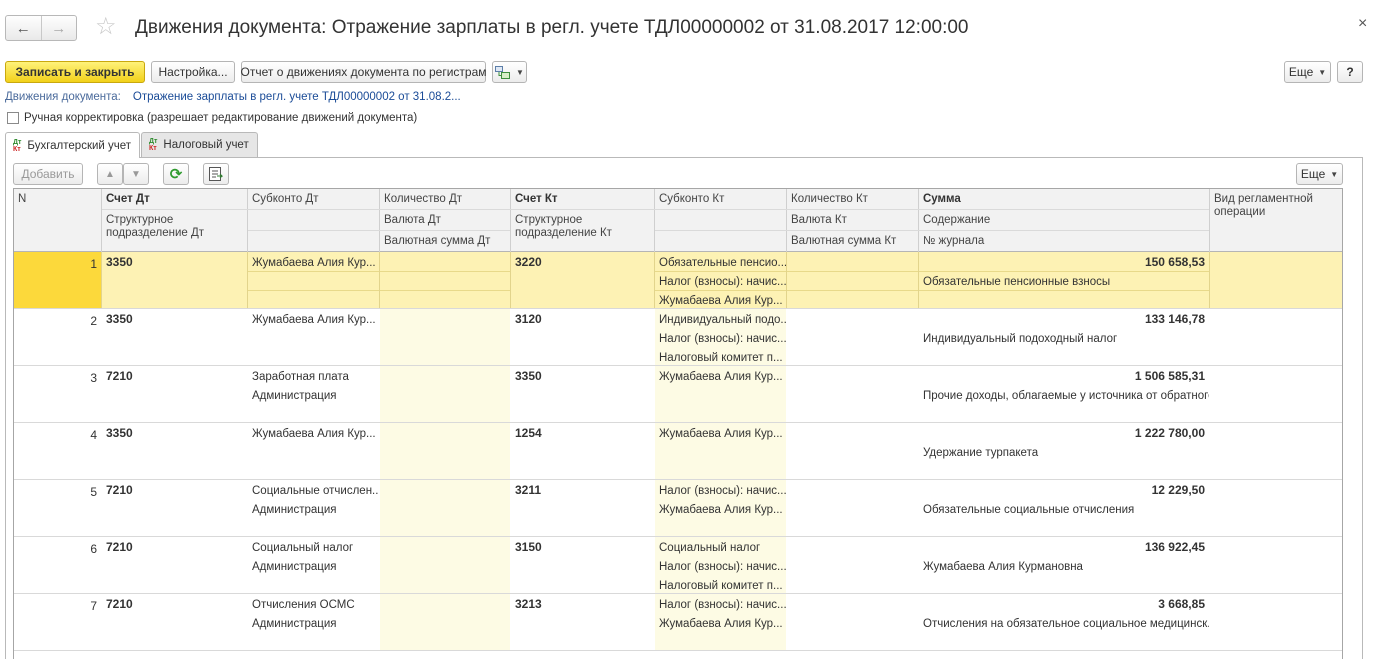 The image size is (1383, 659). I want to click on col-content: Содержание, so click(1064, 219).